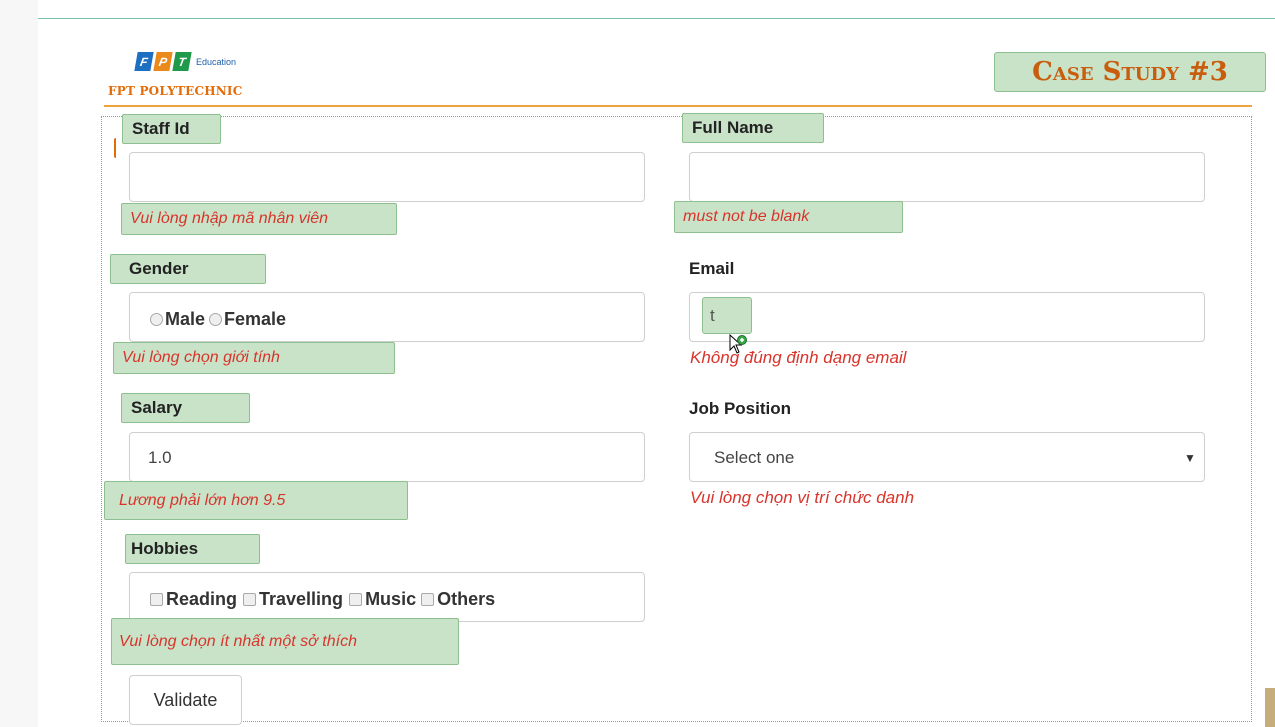 The image size is (1275, 727). What do you see at coordinates (387, 177) in the screenshot?
I see `staff-id-input` at bounding box center [387, 177].